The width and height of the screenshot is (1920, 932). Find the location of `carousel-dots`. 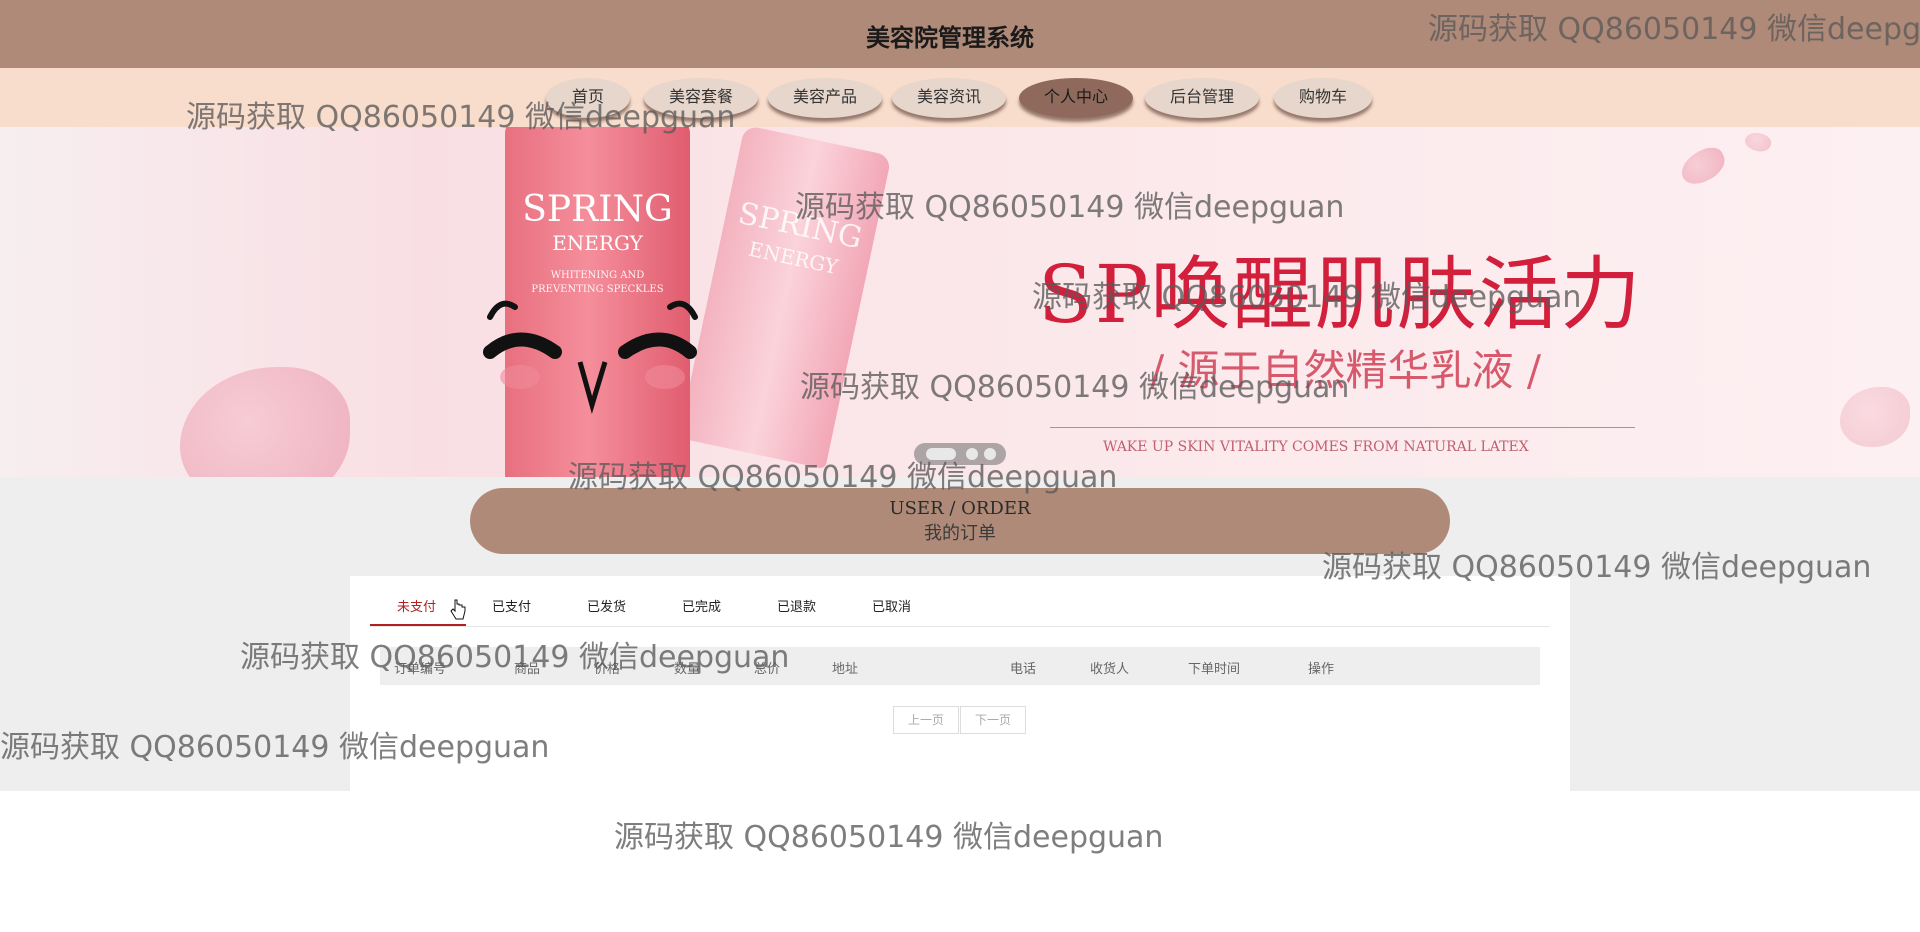

carousel-dots is located at coordinates (960, 454).